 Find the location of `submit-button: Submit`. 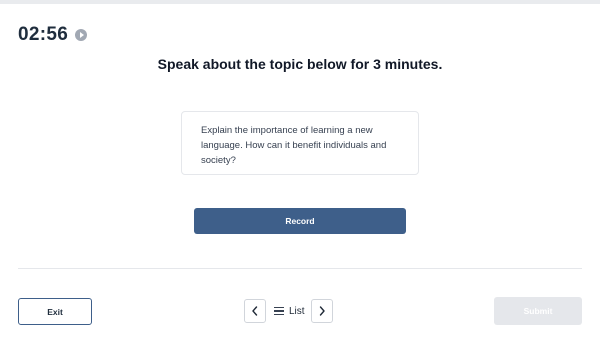

submit-button: Submit is located at coordinates (538, 311).